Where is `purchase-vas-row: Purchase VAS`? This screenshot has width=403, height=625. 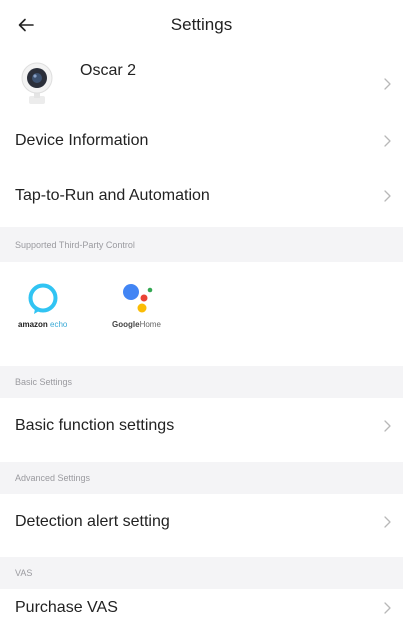
purchase-vas-row: Purchase VAS is located at coordinates (201, 608).